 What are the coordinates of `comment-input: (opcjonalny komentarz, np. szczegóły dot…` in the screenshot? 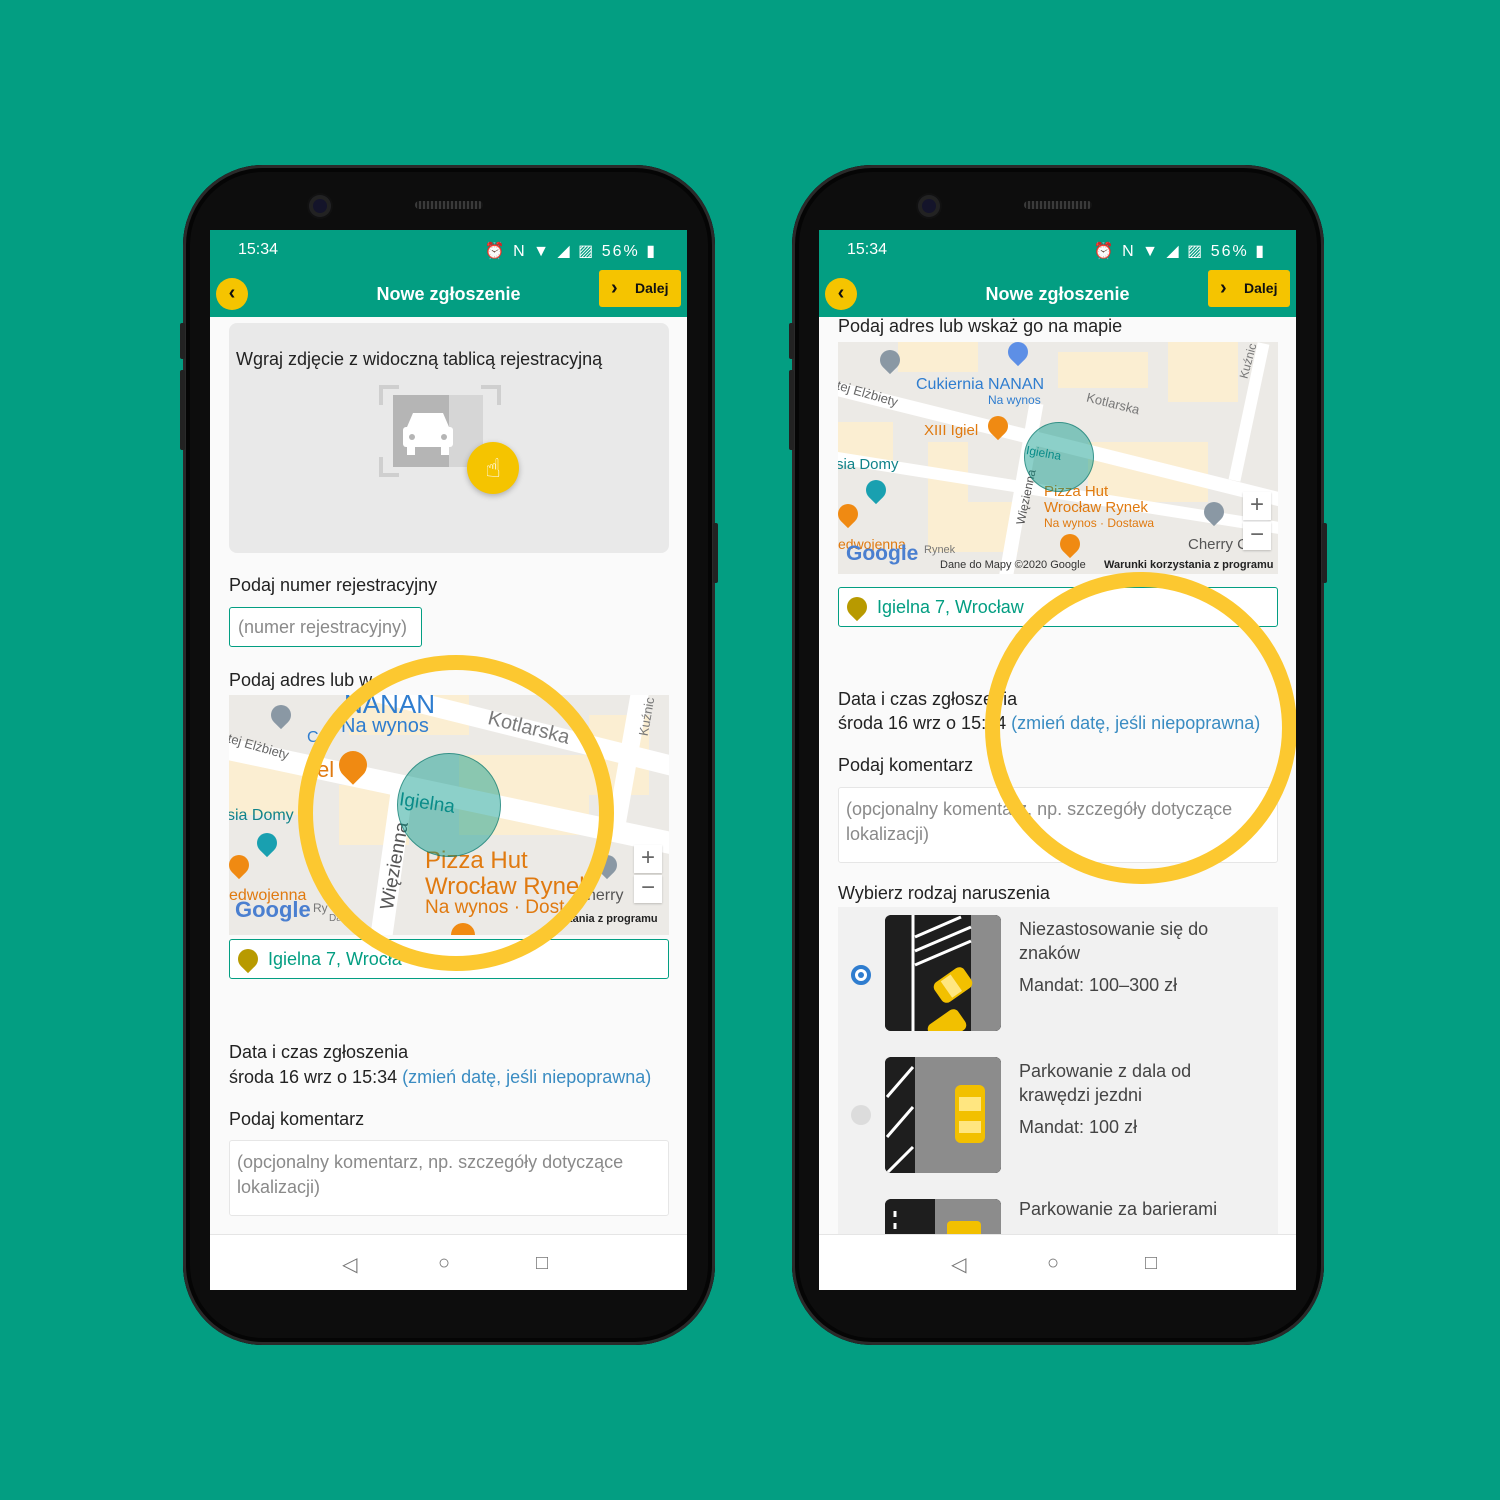 It's located at (449, 1178).